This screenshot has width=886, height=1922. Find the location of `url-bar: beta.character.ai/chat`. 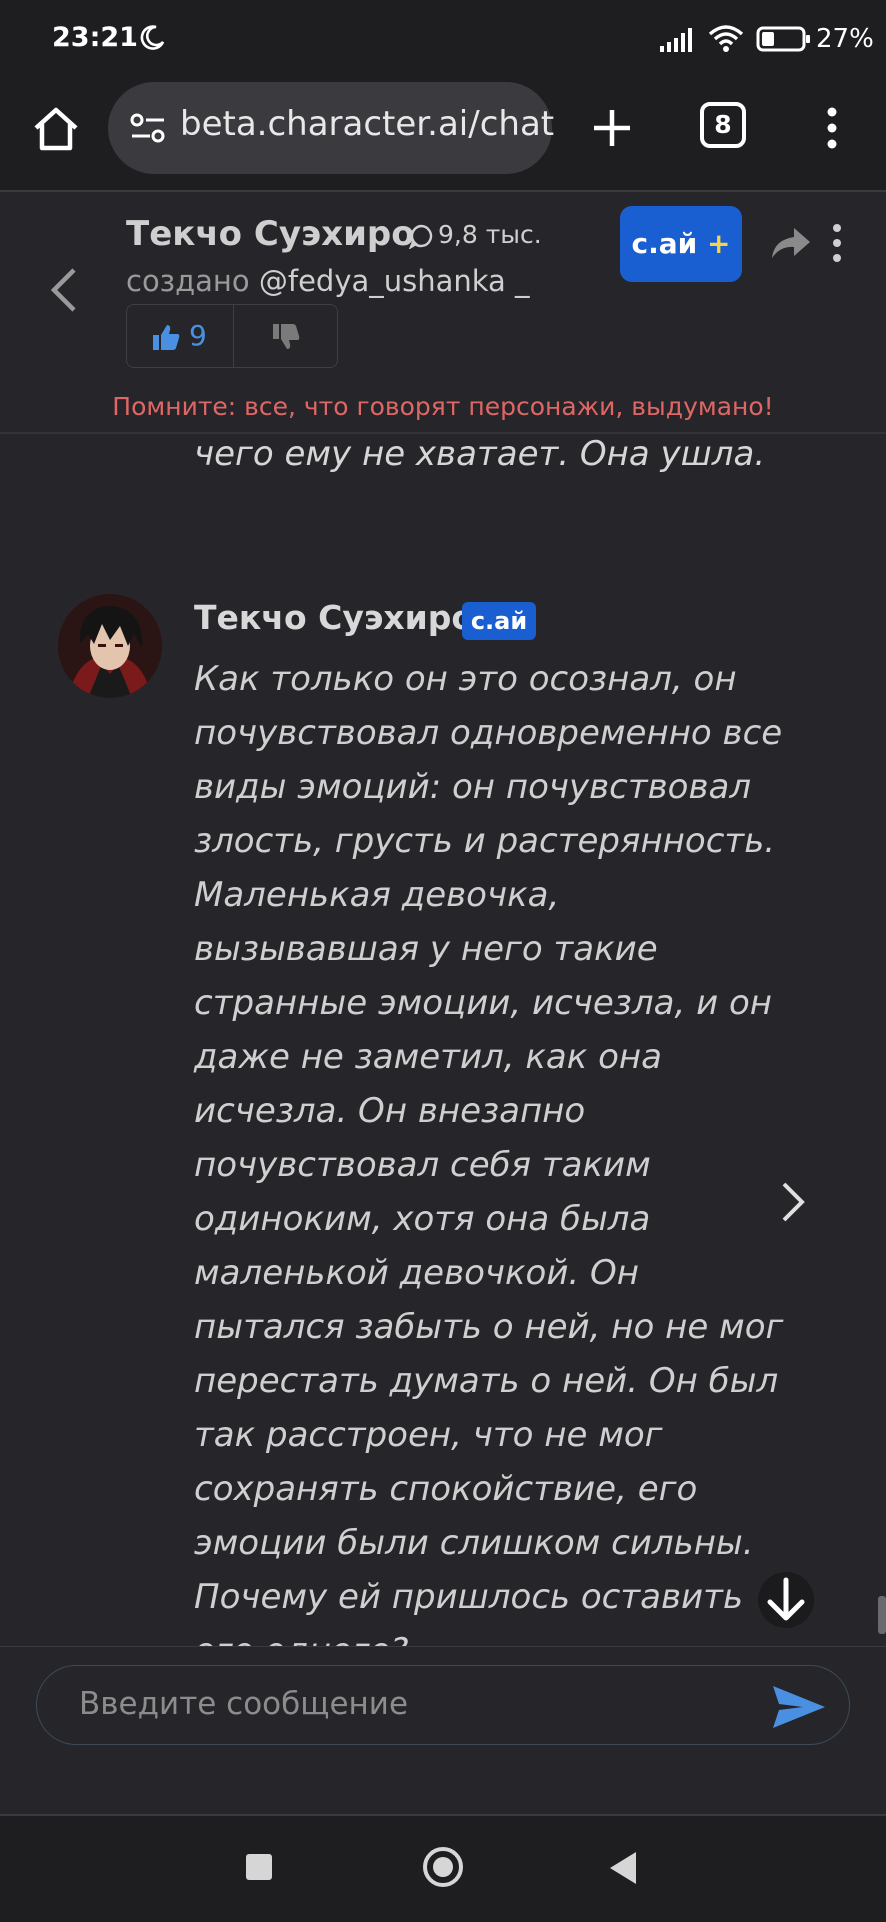

url-bar: beta.character.ai/chat is located at coordinates (331, 128).